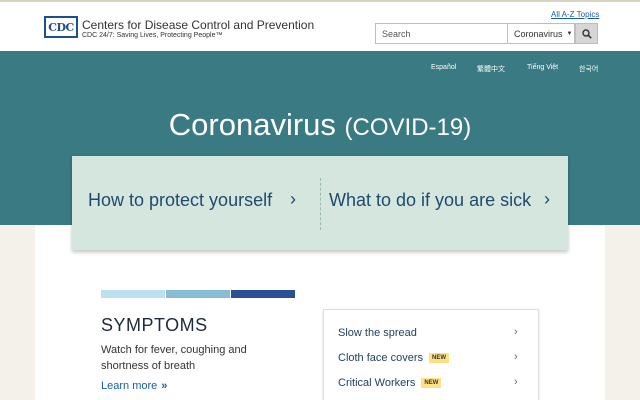 This screenshot has width=640, height=400. I want to click on quick-link-label: Critical Workers, so click(377, 383).